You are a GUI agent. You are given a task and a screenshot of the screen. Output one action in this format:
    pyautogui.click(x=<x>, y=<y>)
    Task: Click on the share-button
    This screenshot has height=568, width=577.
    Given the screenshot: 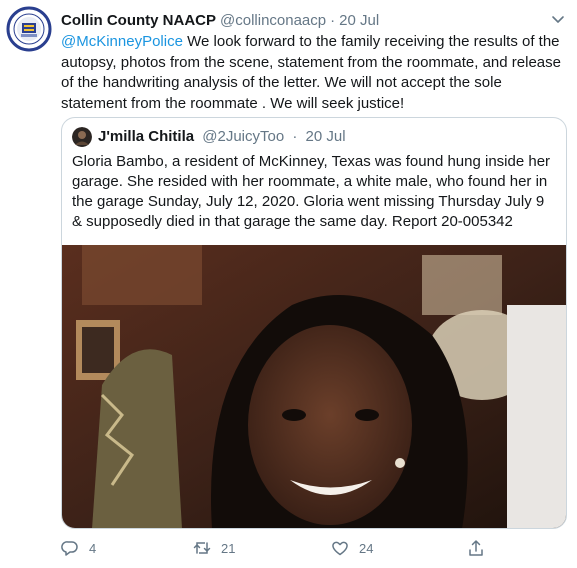 What is the action you would take?
    pyautogui.click(x=476, y=548)
    